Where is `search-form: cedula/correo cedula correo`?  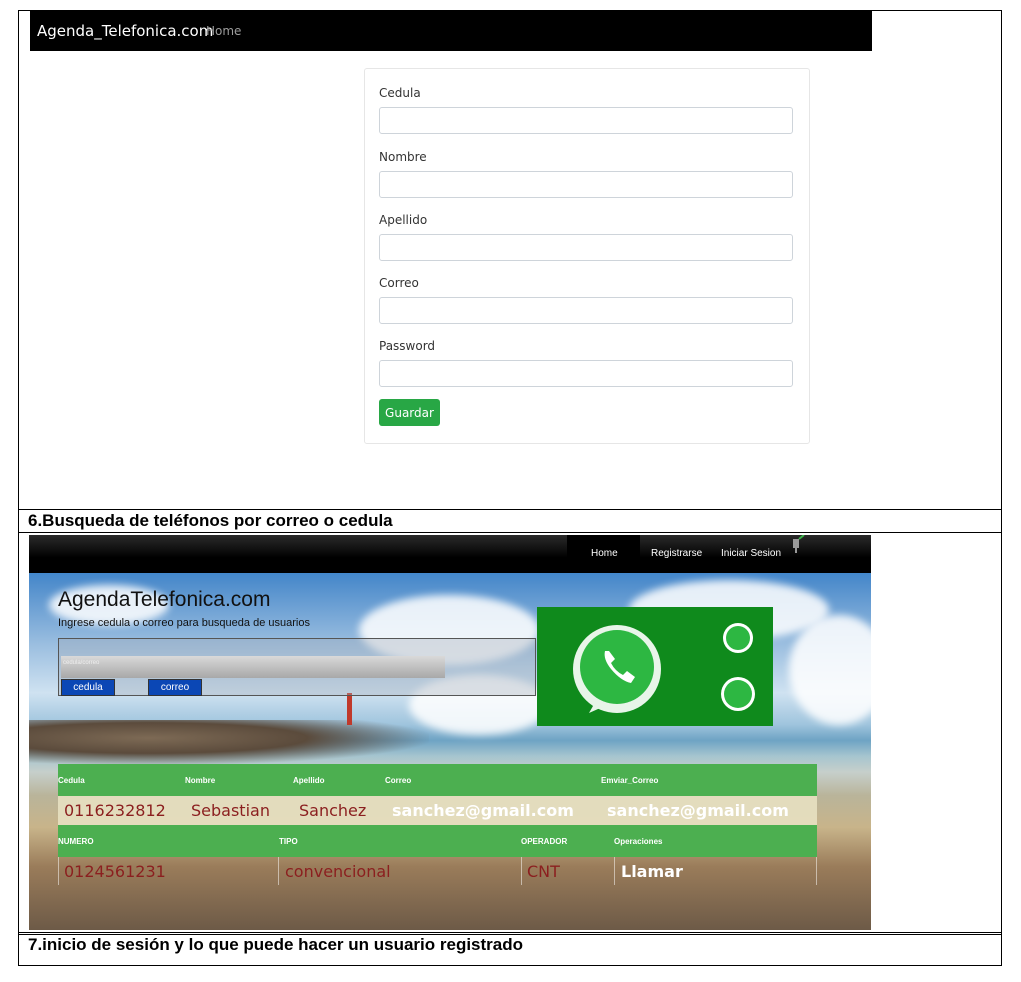 search-form: cedula/correo cedula correo is located at coordinates (297, 667).